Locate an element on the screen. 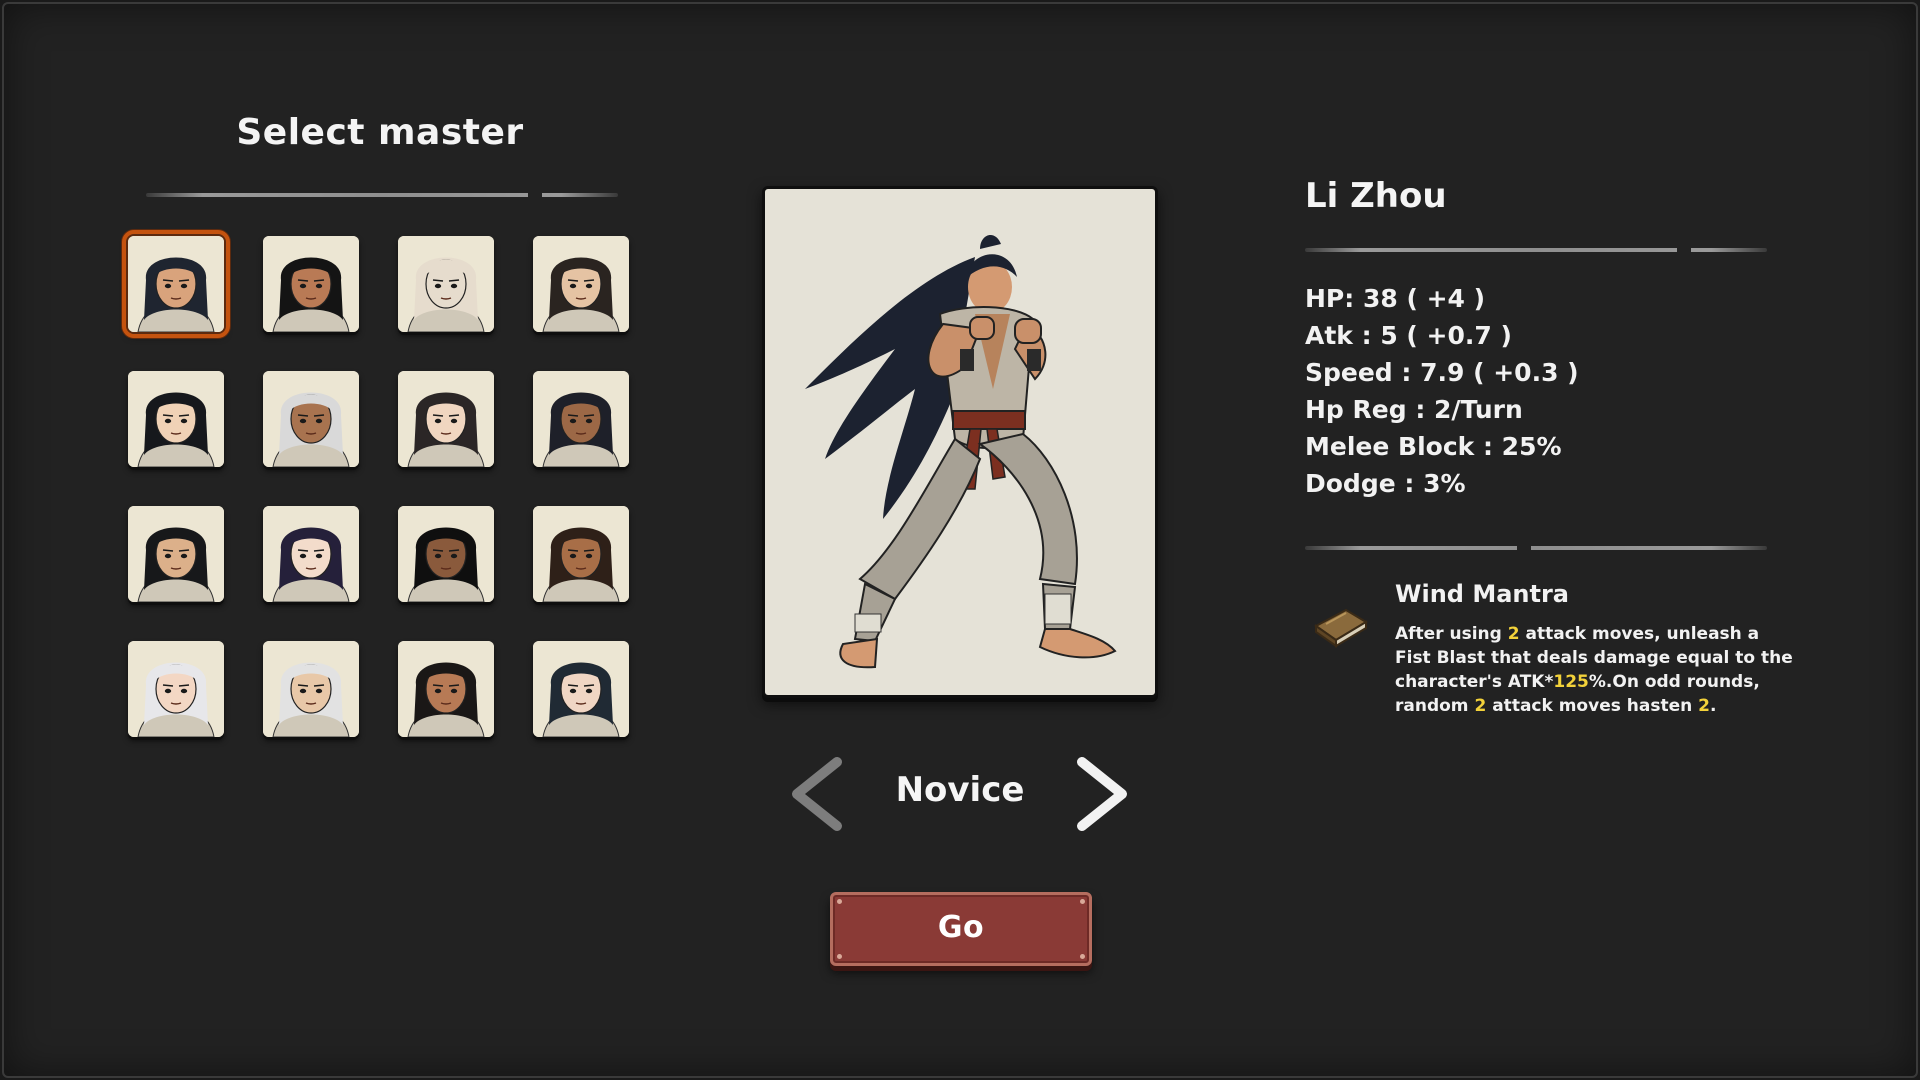  master-portrait-long-hair-youth is located at coordinates (446, 419).